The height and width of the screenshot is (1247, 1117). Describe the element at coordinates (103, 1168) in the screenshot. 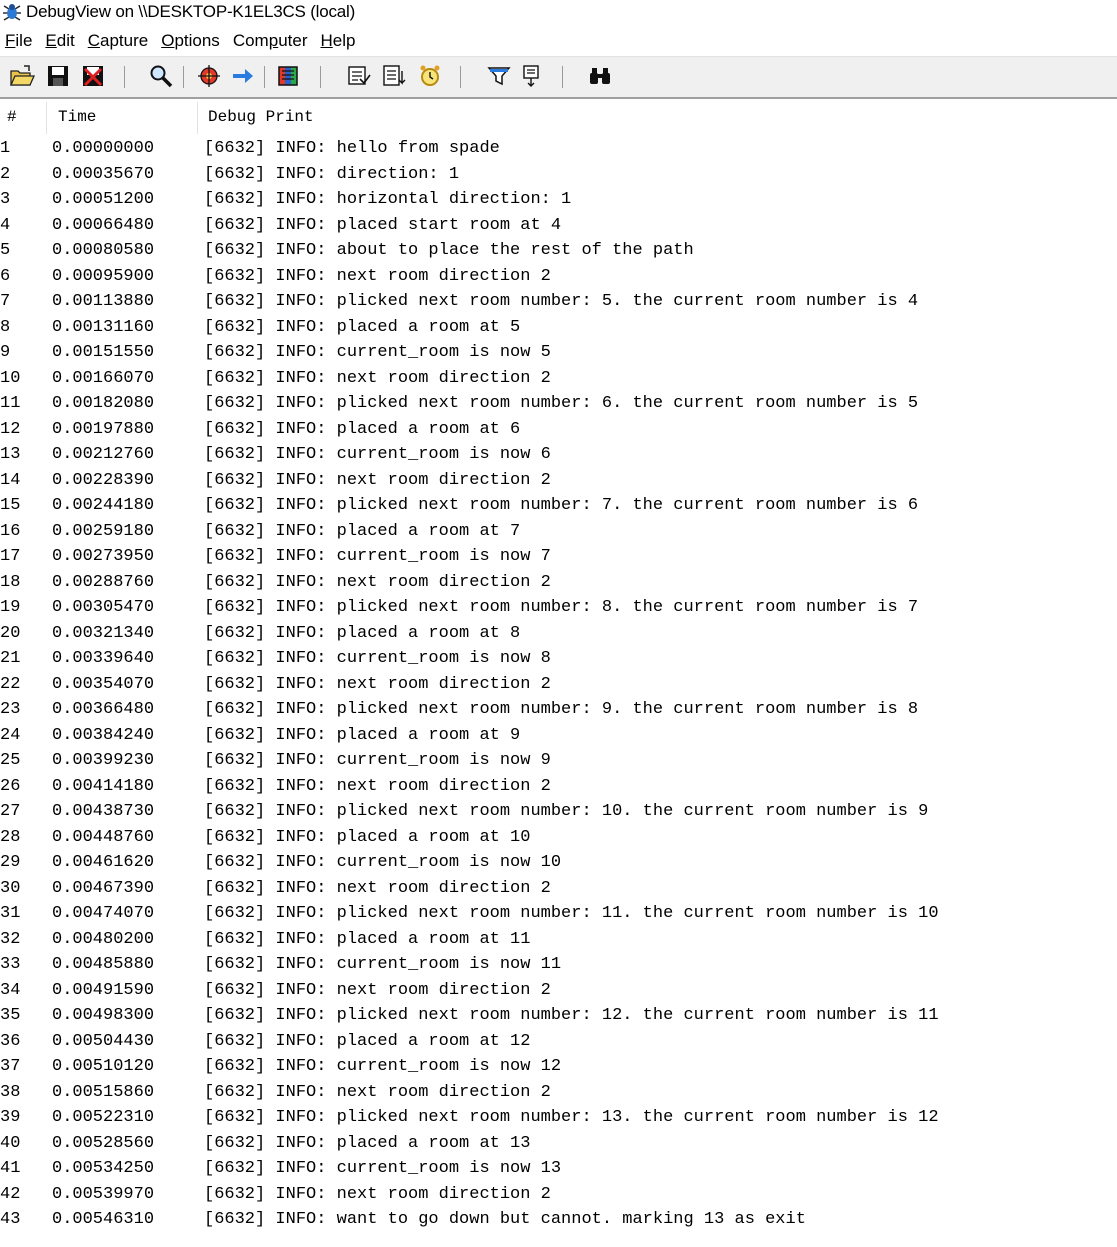

I see `log-row-time: 0.00534250` at that location.